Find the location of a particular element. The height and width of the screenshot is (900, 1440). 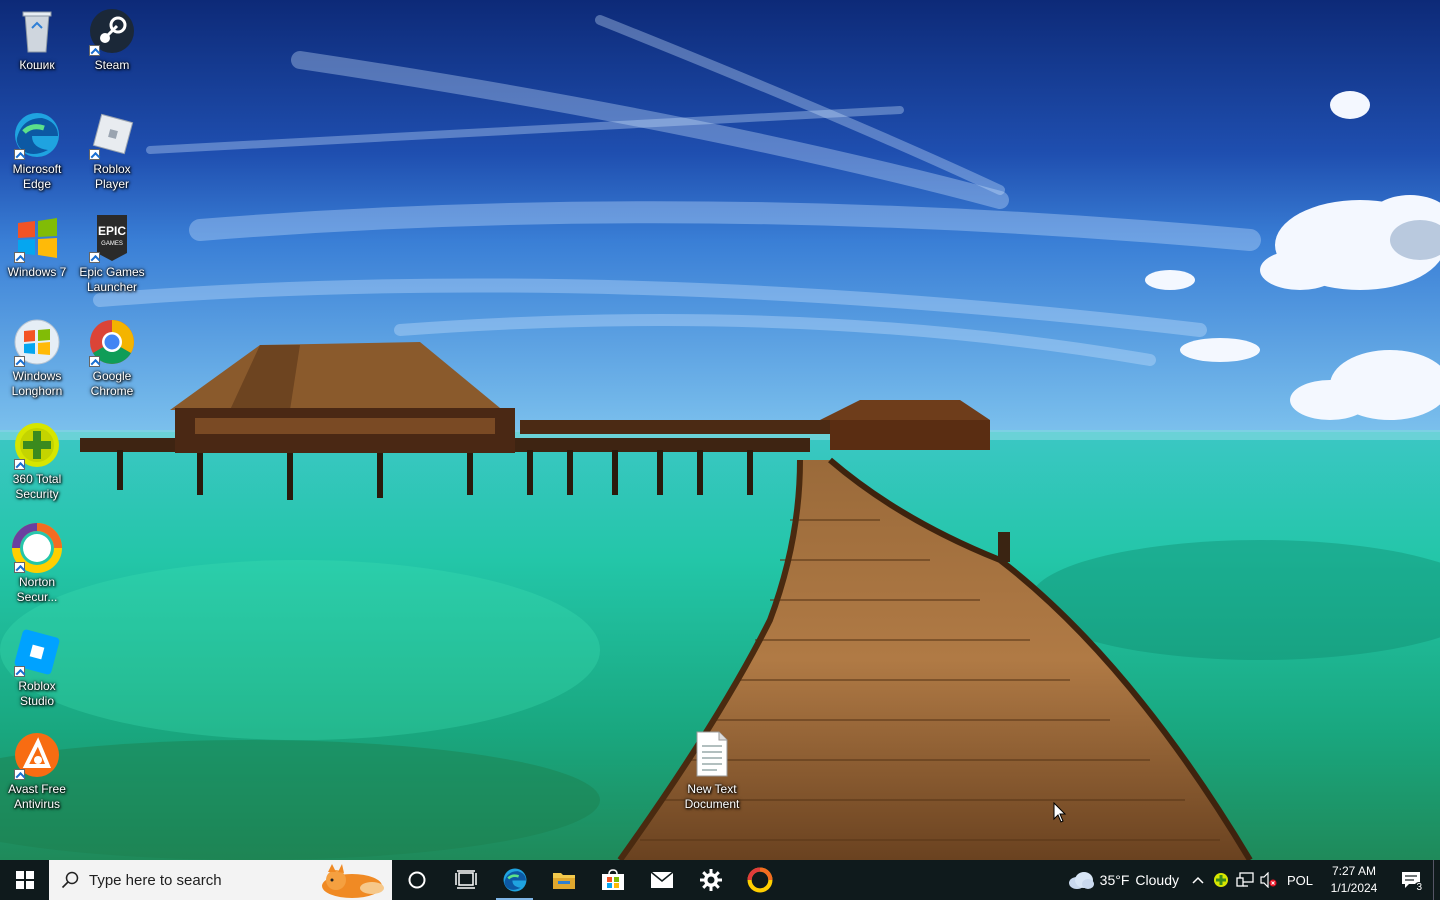

task-view-icon is located at coordinates (465, 879).